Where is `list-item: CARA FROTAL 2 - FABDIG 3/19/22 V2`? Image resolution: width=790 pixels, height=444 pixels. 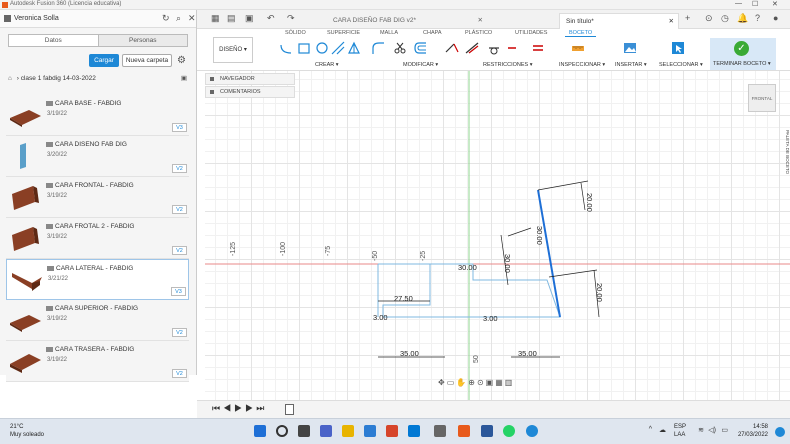
list-item: CARA FROTAL 2 - FABDIG 3/19/22 V2 is located at coordinates (97, 238).